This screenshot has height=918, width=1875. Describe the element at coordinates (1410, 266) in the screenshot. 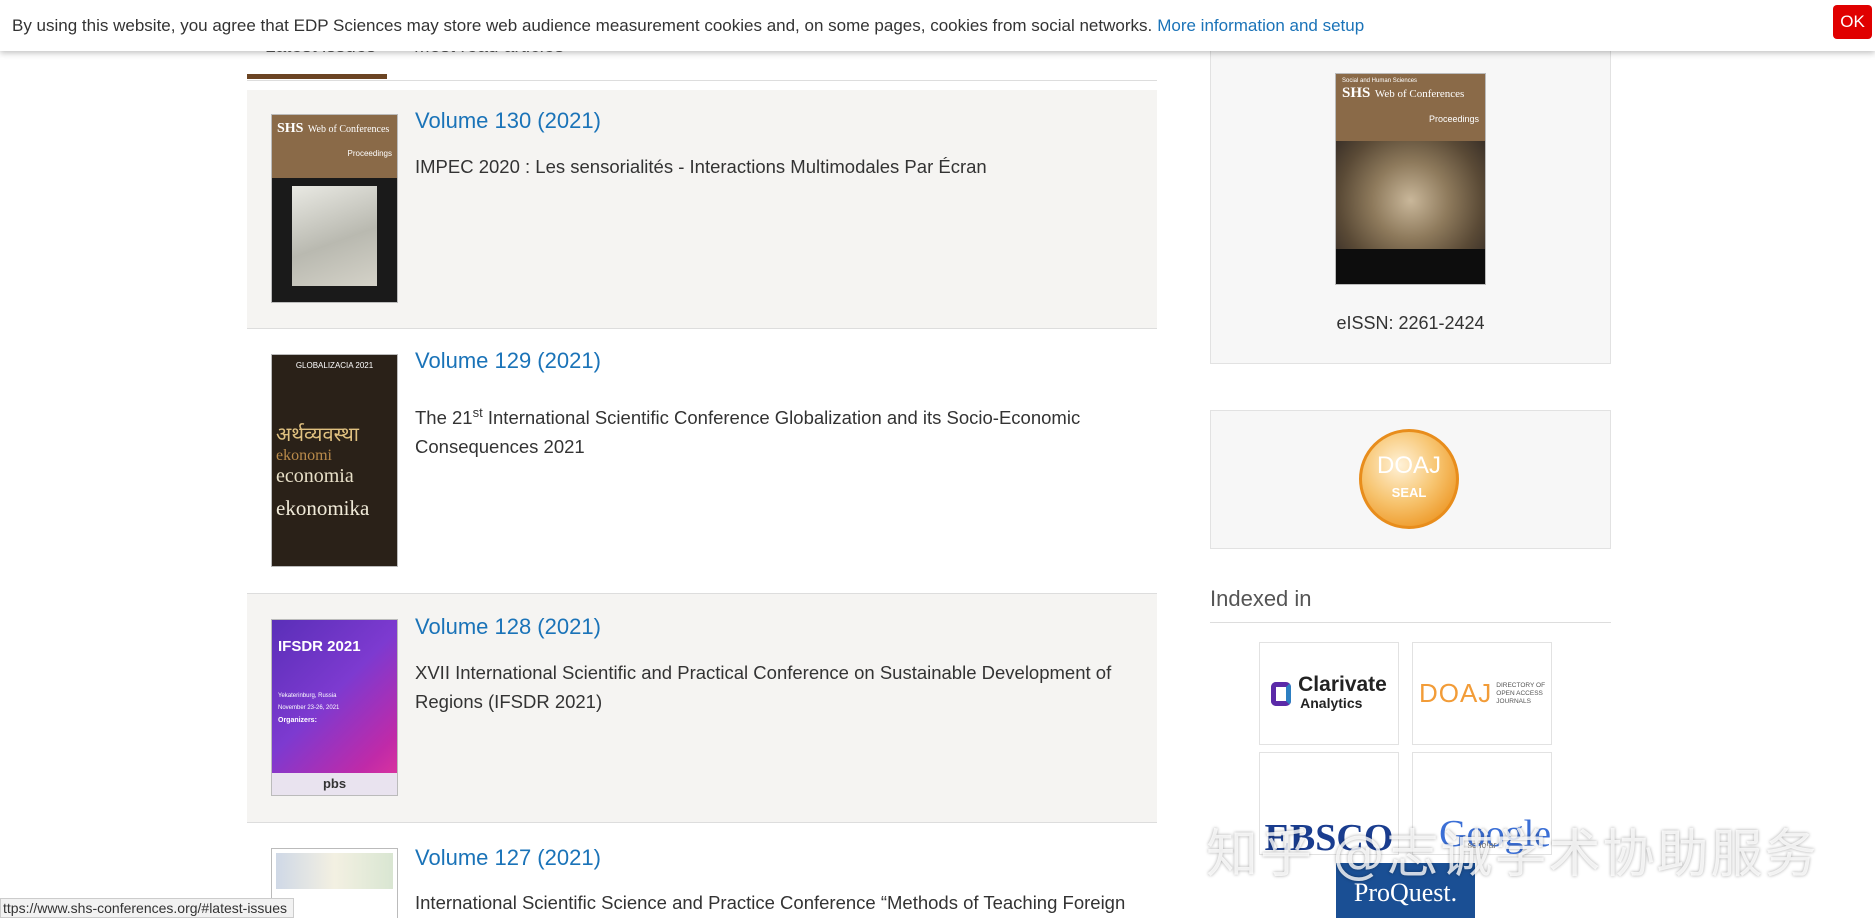

I see `cover-footer` at that location.